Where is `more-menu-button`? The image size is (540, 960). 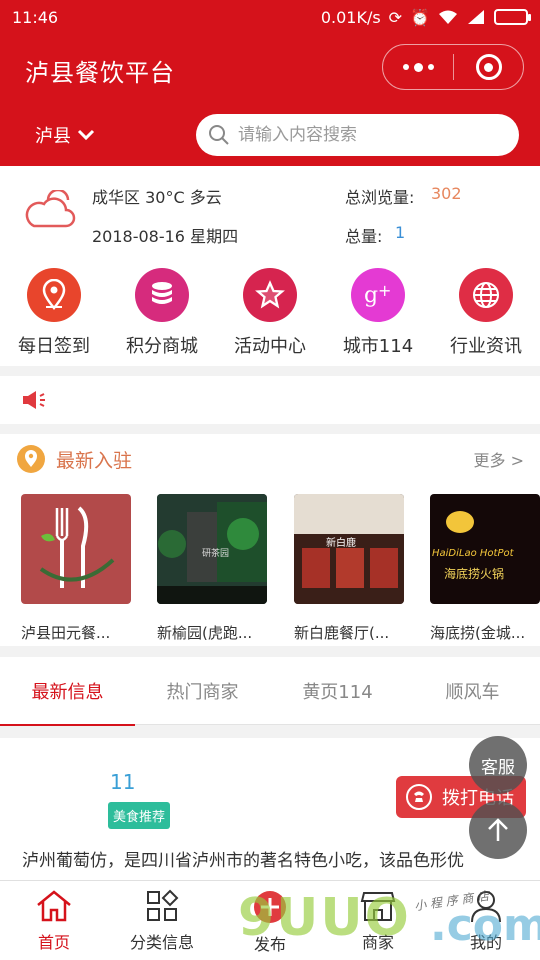 more-menu-button is located at coordinates (418, 67).